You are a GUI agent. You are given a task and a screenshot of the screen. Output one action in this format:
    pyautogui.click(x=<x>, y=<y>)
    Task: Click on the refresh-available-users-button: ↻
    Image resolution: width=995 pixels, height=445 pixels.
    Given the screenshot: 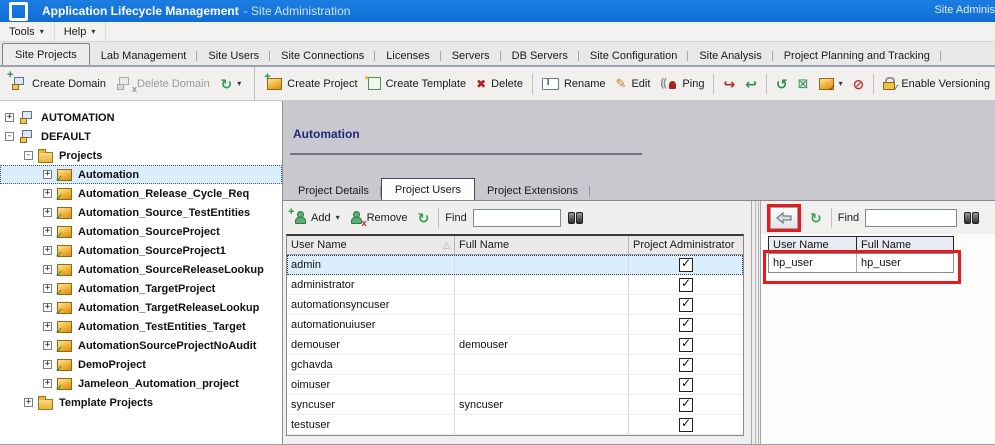 What is the action you would take?
    pyautogui.click(x=816, y=218)
    